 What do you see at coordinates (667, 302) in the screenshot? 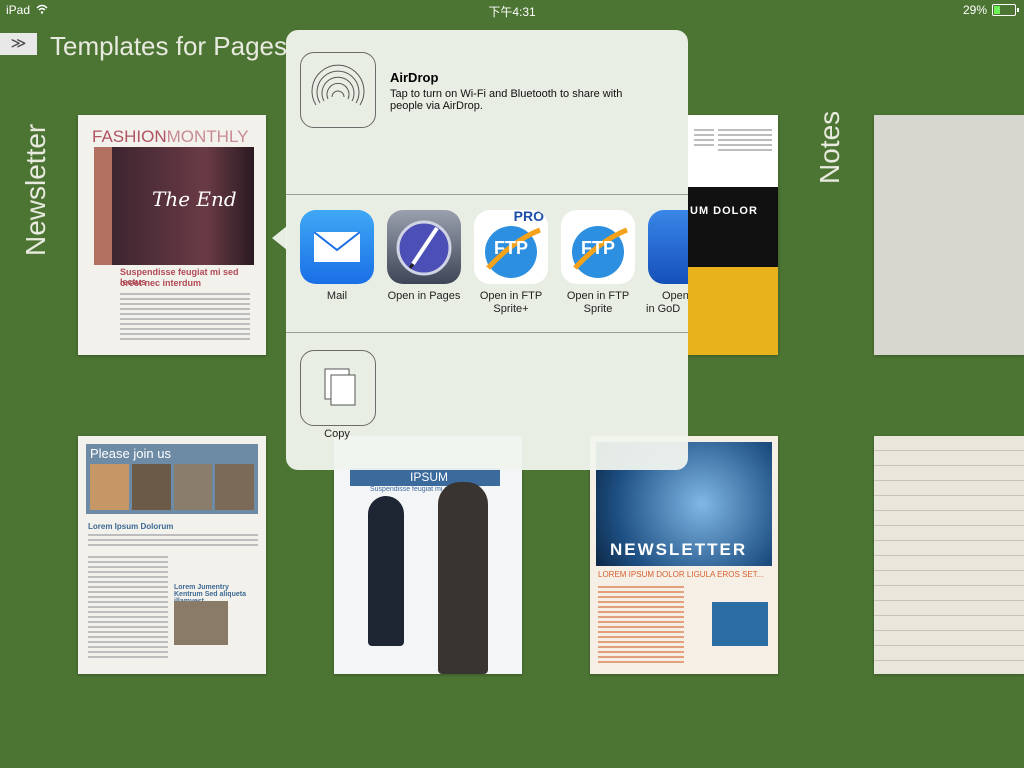
I see `share-app-label: Open in GoD` at bounding box center [667, 302].